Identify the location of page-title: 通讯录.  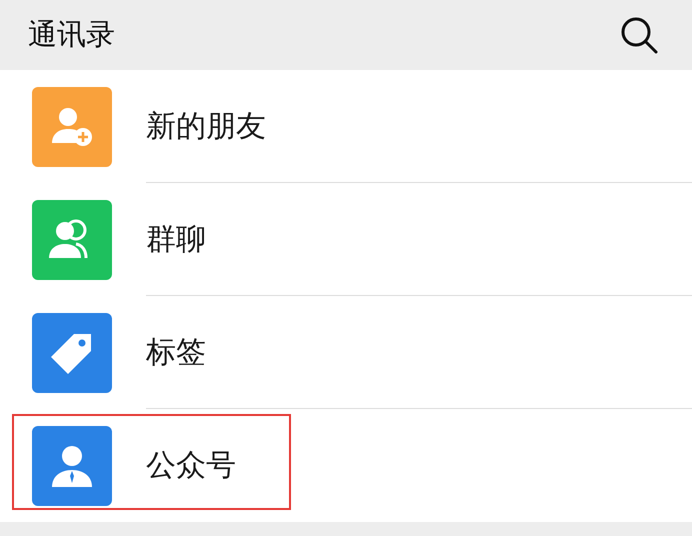
(71, 34).